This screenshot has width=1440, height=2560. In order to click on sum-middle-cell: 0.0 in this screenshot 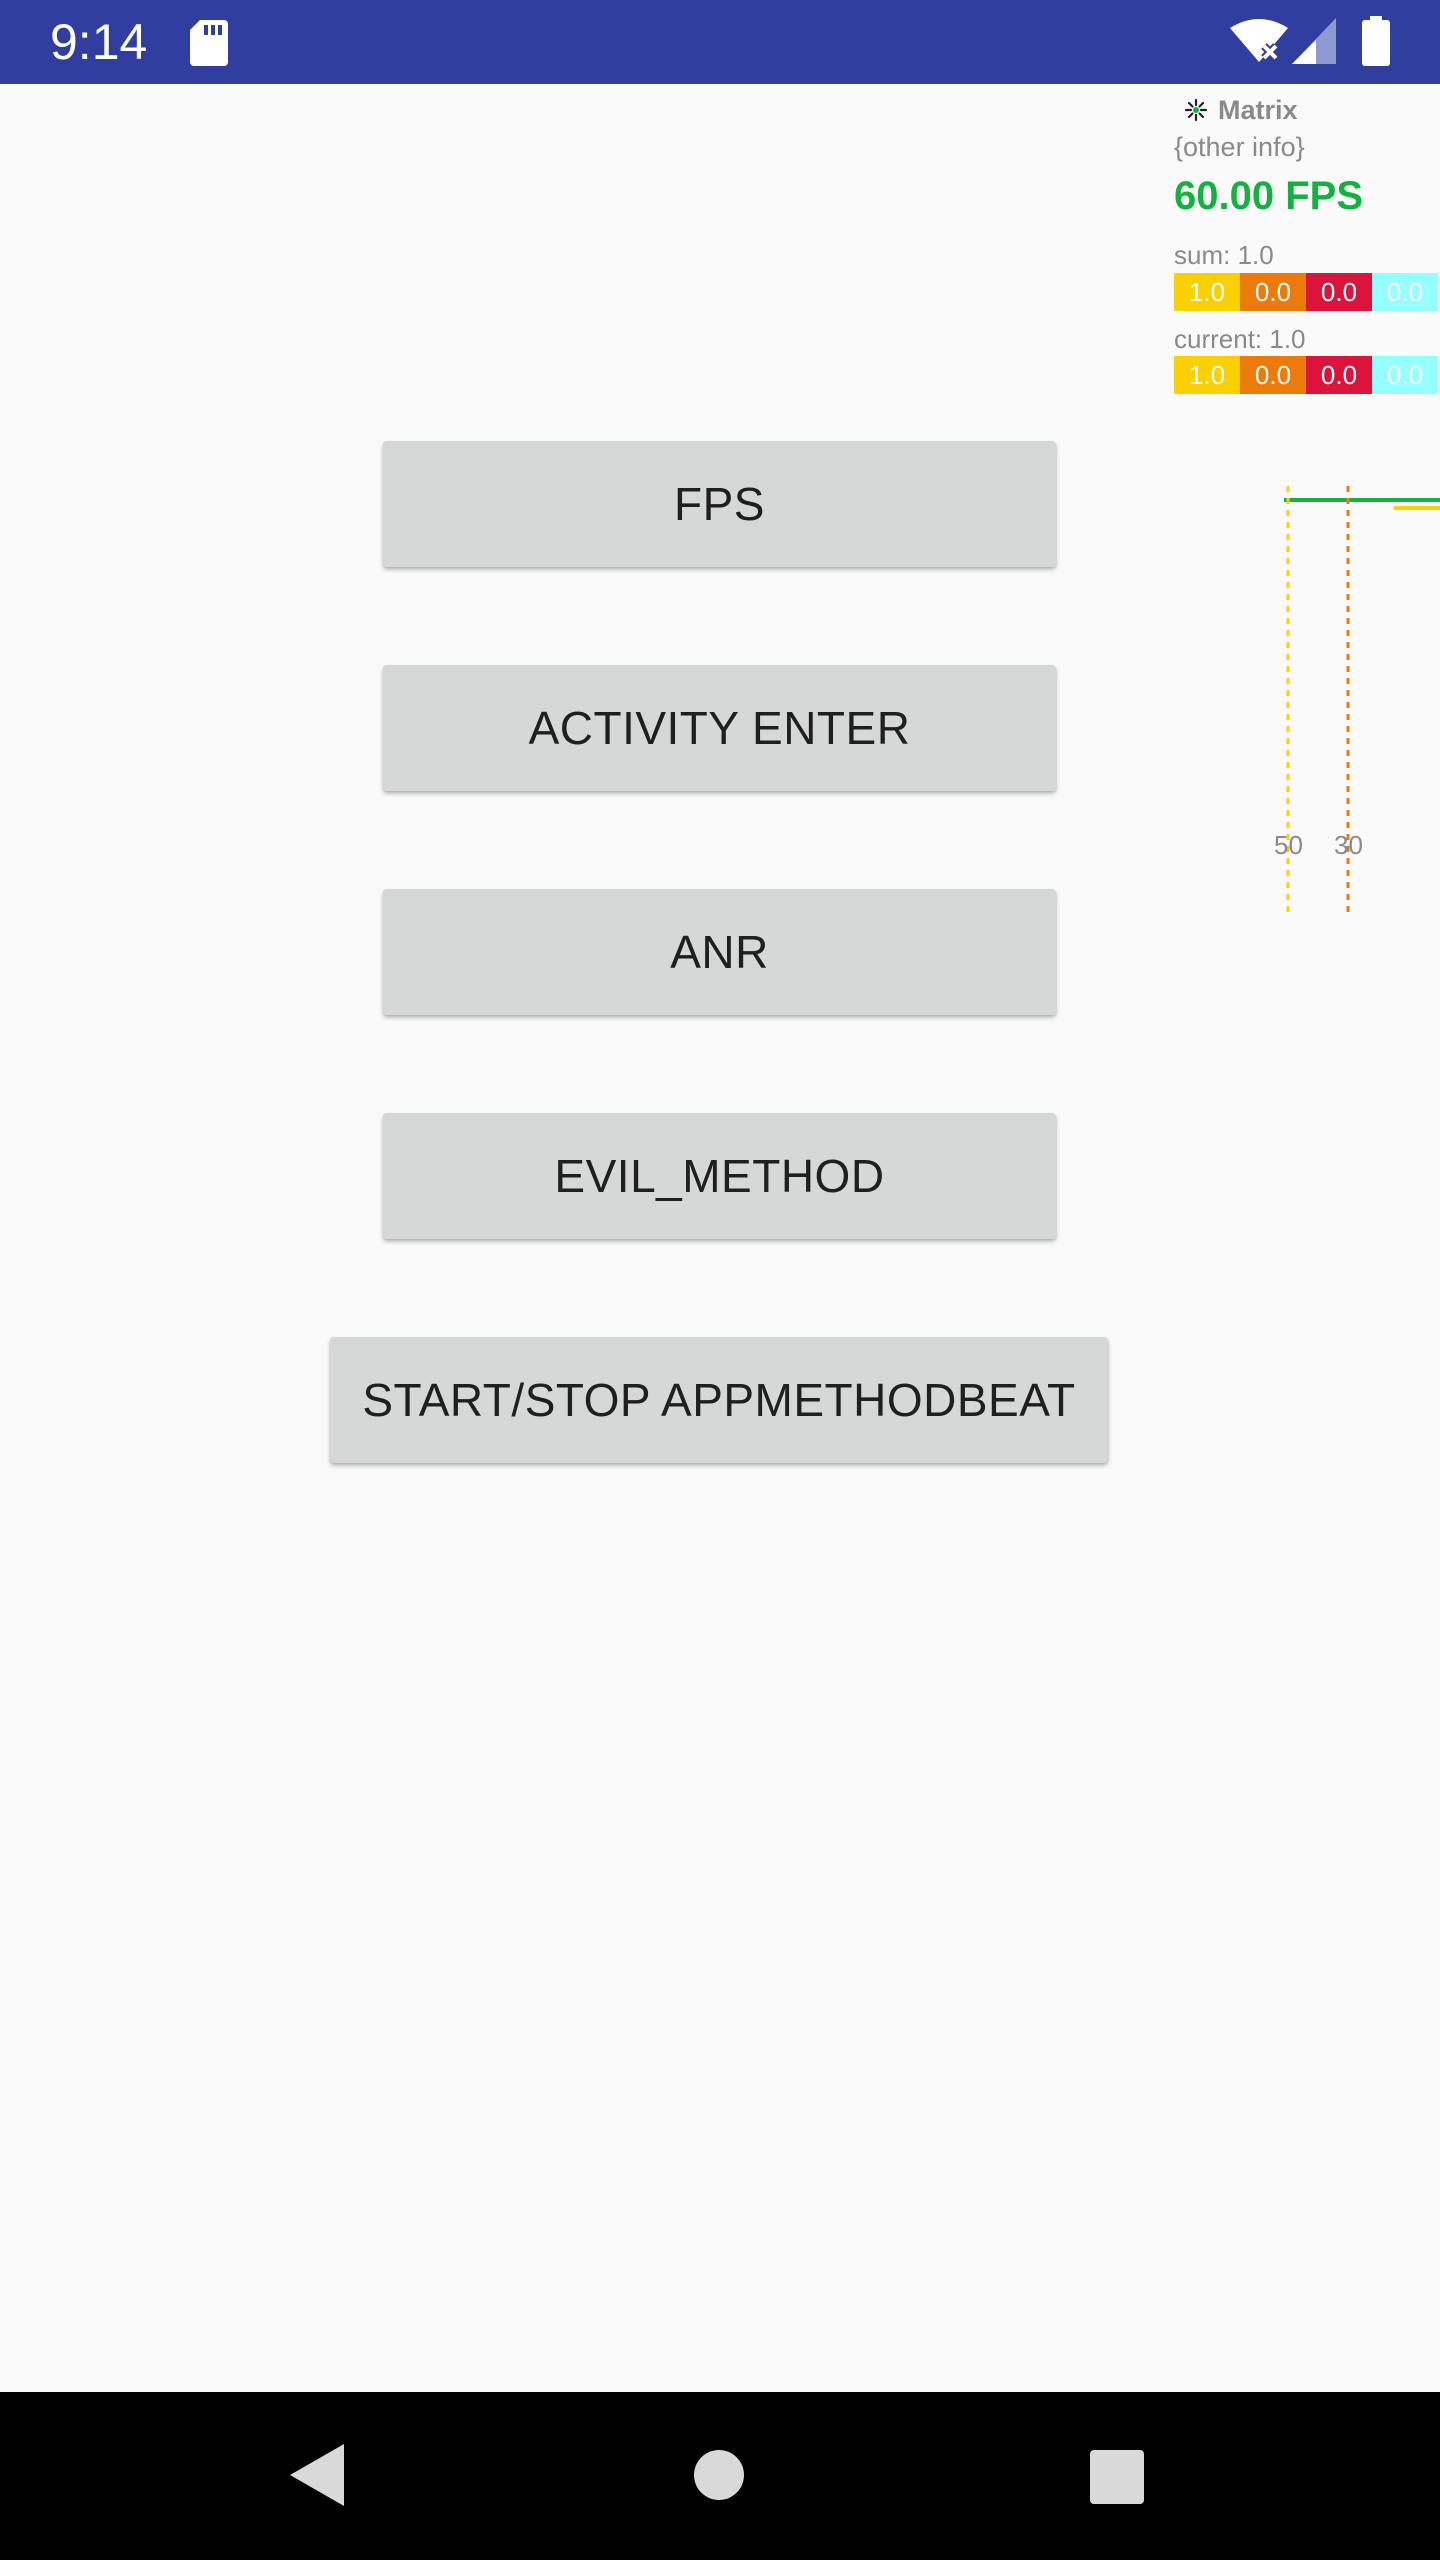, I will do `click(1339, 292)`.